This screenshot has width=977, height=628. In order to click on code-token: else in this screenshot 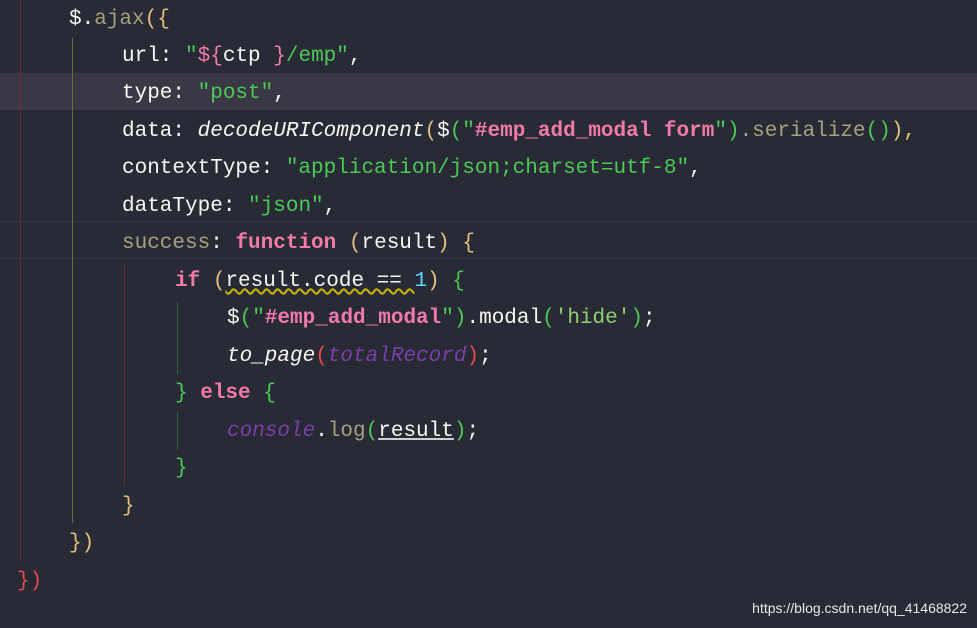, I will do `click(225, 393)`.